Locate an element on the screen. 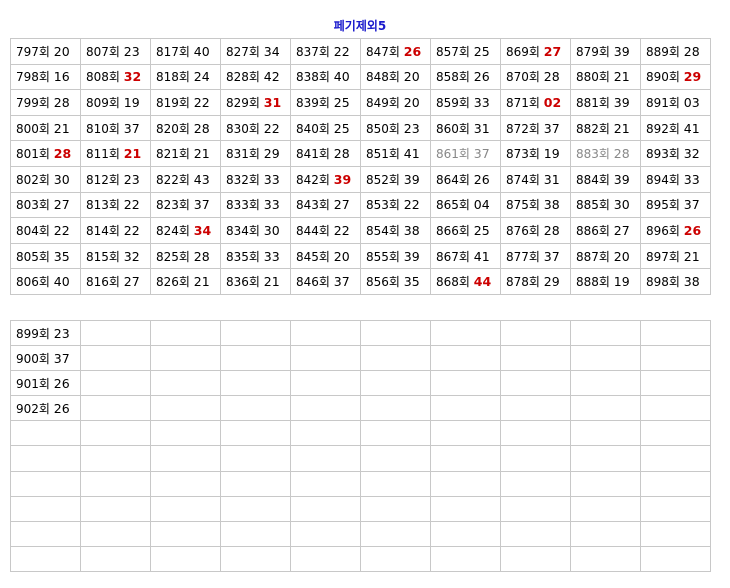 This screenshot has width=730, height=588. round-label: 844회 is located at coordinates (313, 230).